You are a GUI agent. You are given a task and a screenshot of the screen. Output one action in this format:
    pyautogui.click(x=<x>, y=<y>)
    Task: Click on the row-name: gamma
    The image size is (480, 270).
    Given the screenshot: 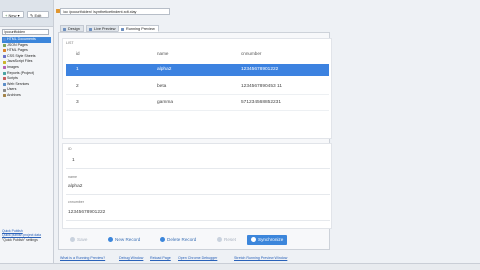 What is the action you would take?
    pyautogui.click(x=165, y=102)
    